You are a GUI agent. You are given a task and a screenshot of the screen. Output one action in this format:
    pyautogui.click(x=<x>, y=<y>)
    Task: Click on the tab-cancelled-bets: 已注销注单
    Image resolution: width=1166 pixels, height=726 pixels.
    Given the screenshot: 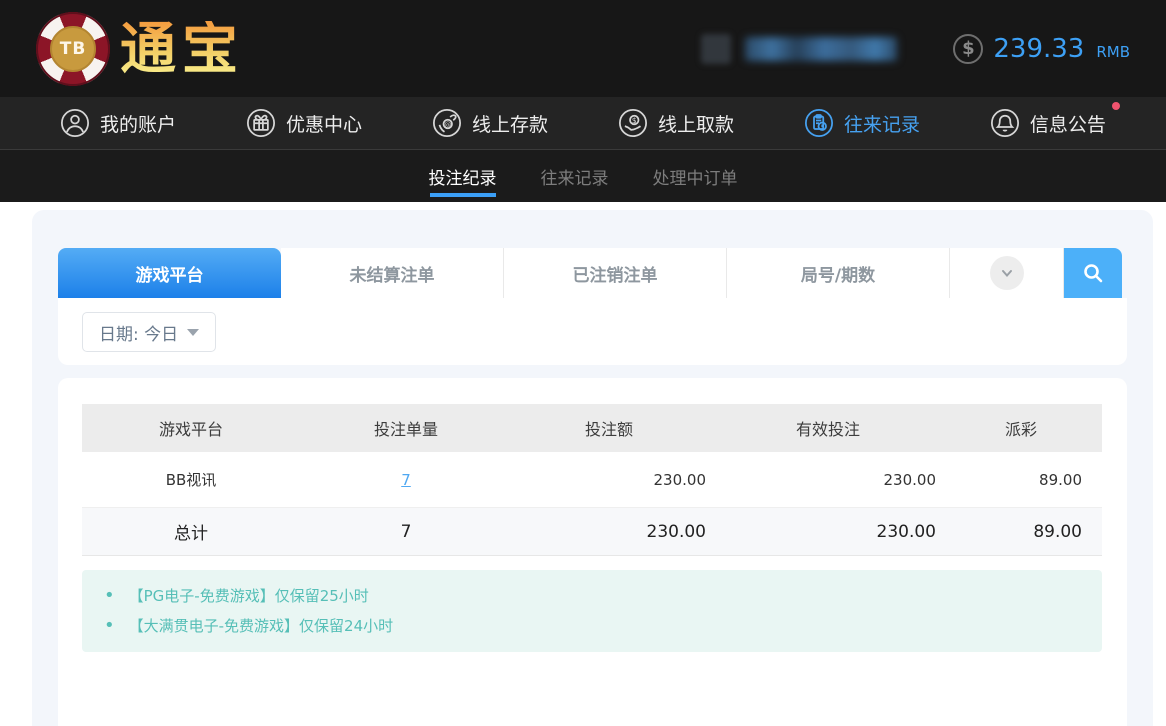 What is the action you would take?
    pyautogui.click(x=615, y=273)
    